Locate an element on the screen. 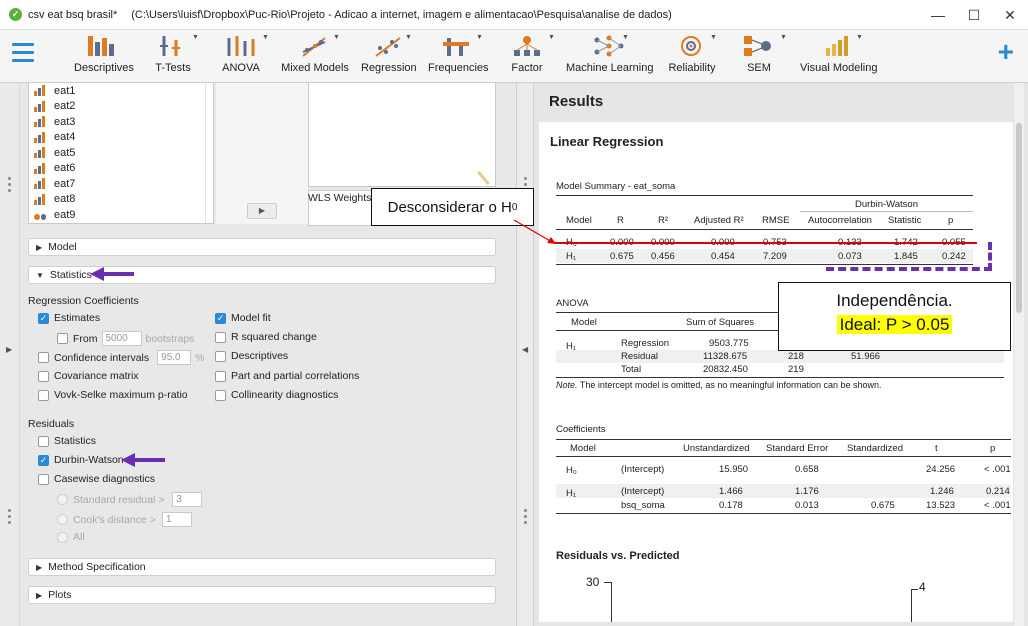 Image resolution: width=1028 pixels, height=626 pixels. section-method-specification: ▶ Method Specification is located at coordinates (262, 567).